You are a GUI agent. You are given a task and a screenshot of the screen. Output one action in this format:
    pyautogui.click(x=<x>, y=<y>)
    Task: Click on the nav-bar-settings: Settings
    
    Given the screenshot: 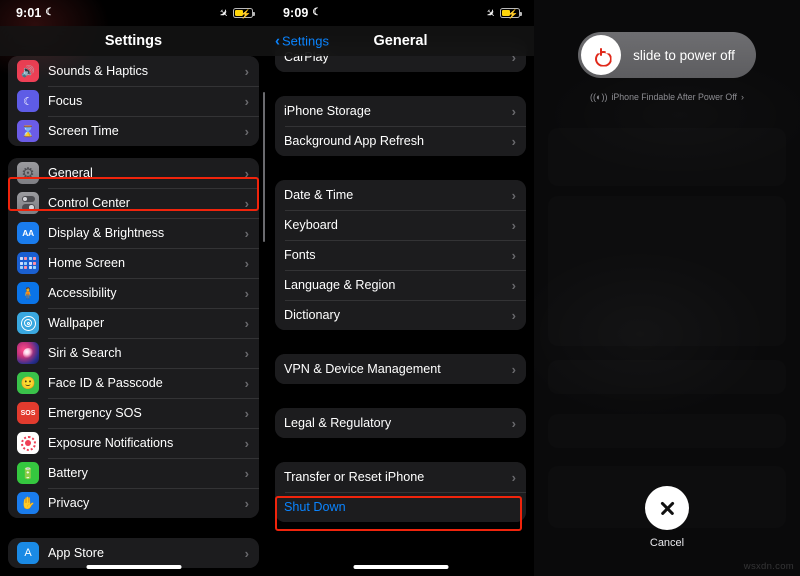 What is the action you would take?
    pyautogui.click(x=133, y=41)
    